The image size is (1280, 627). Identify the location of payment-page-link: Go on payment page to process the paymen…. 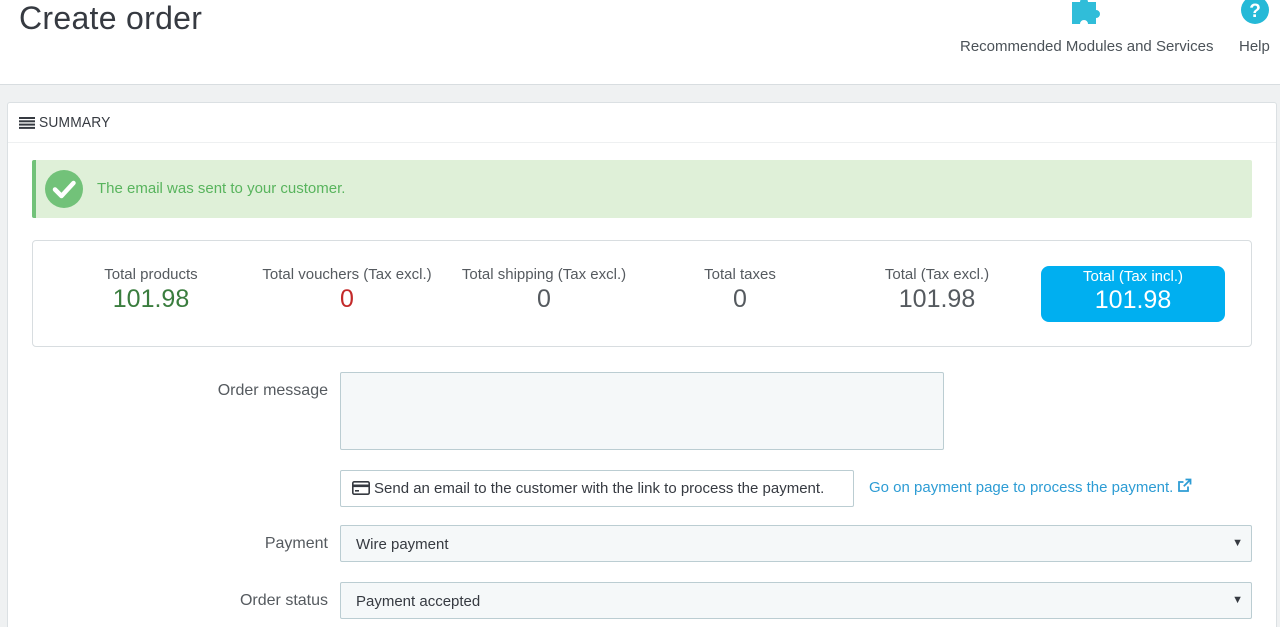
(1030, 487).